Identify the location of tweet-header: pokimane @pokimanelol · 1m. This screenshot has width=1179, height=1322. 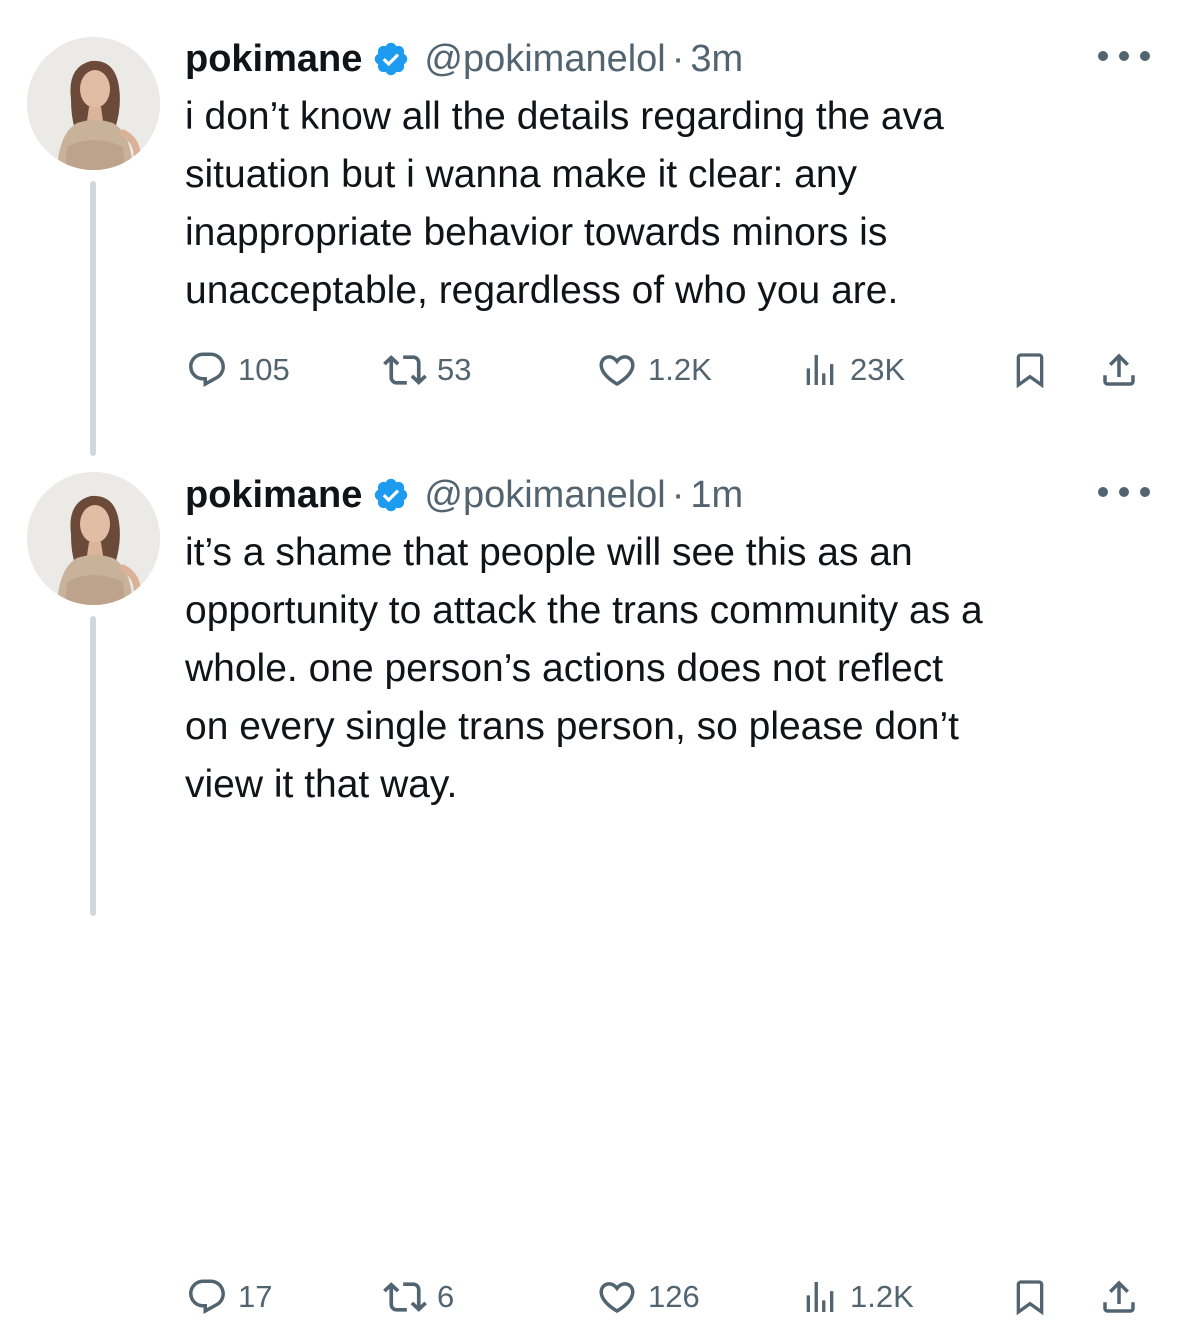
(464, 495).